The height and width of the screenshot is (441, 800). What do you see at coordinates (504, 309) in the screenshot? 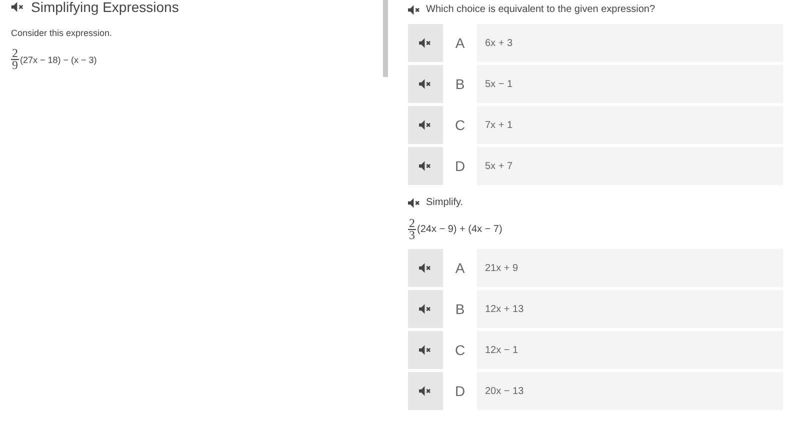
I see `choice-text: 12x + 13` at bounding box center [504, 309].